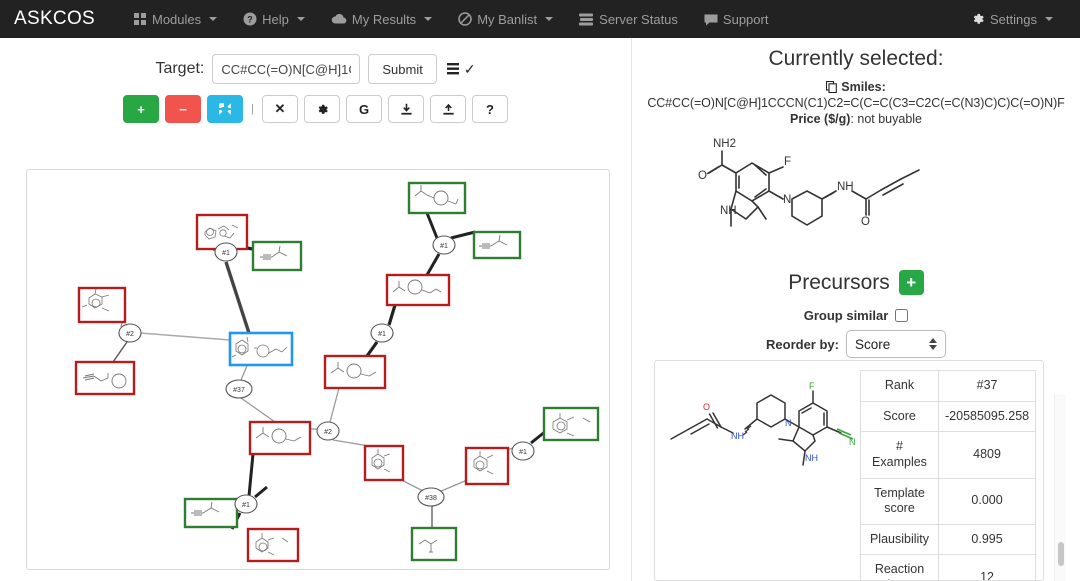 This screenshot has height=581, width=1080. What do you see at coordinates (286, 69) in the screenshot?
I see `target-smiles-input` at bounding box center [286, 69].